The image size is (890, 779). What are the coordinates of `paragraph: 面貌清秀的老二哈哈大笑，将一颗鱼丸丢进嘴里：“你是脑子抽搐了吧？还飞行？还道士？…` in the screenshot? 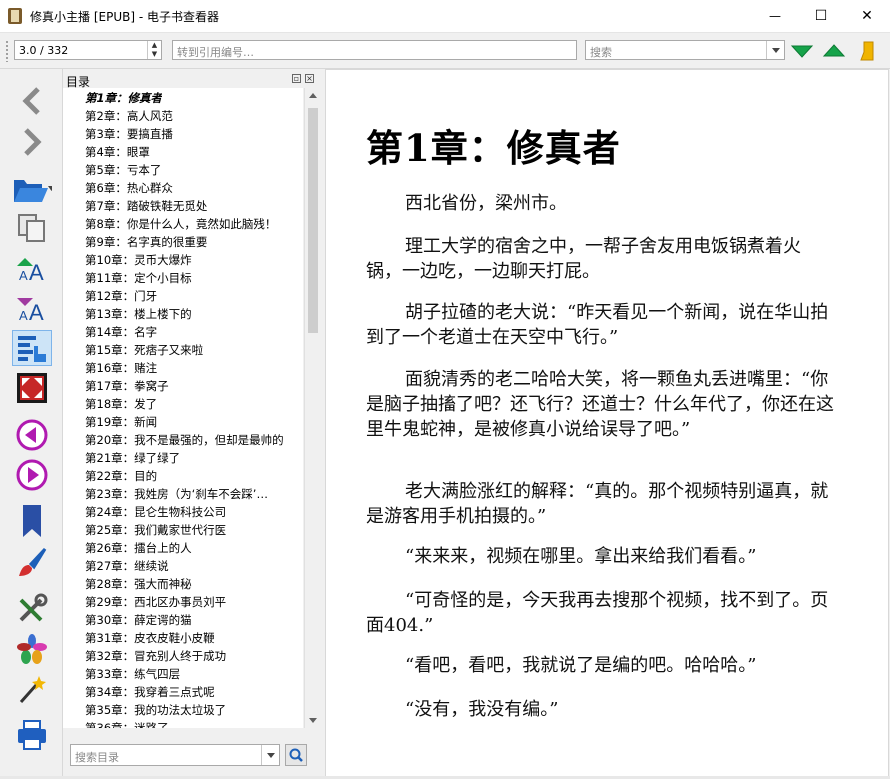 It's located at (600, 404).